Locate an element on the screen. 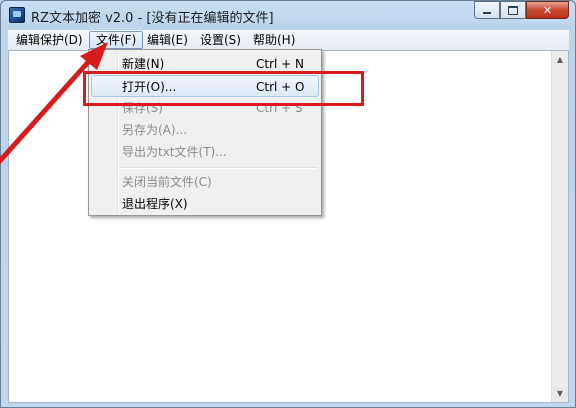  menu-bar: 编辑保护(D) 文件(F) 编辑(E) 设置(S) 帮助(H) is located at coordinates (288, 40).